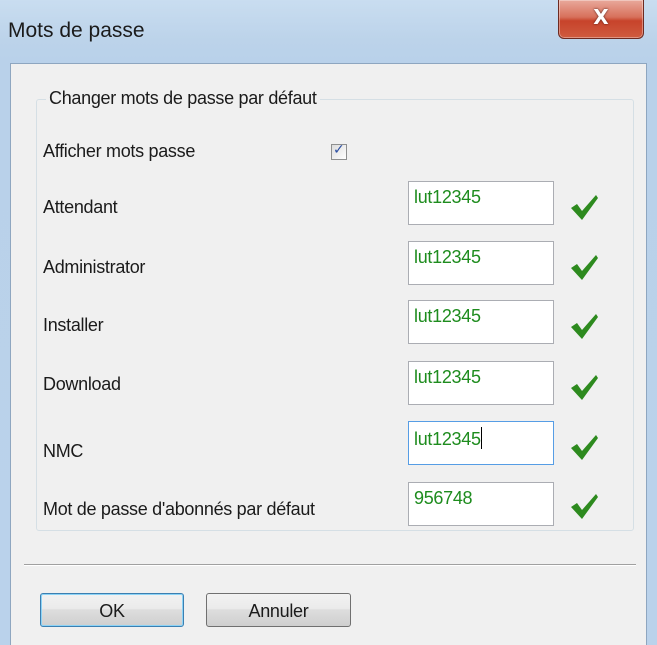  I want to click on administrator-label: Administrator, so click(94, 267).